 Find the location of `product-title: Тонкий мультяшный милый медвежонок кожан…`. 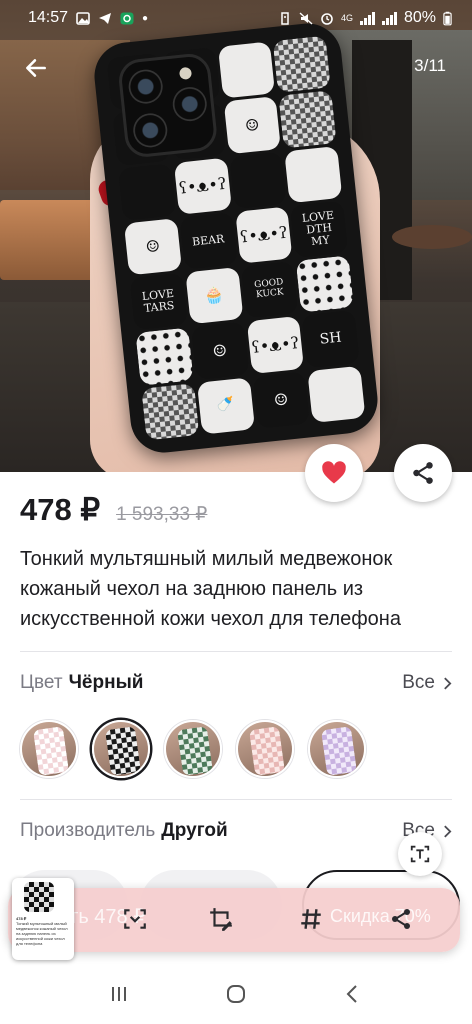

product-title: Тонкий мультяшный милый медвежонок кожан… is located at coordinates (210, 589).